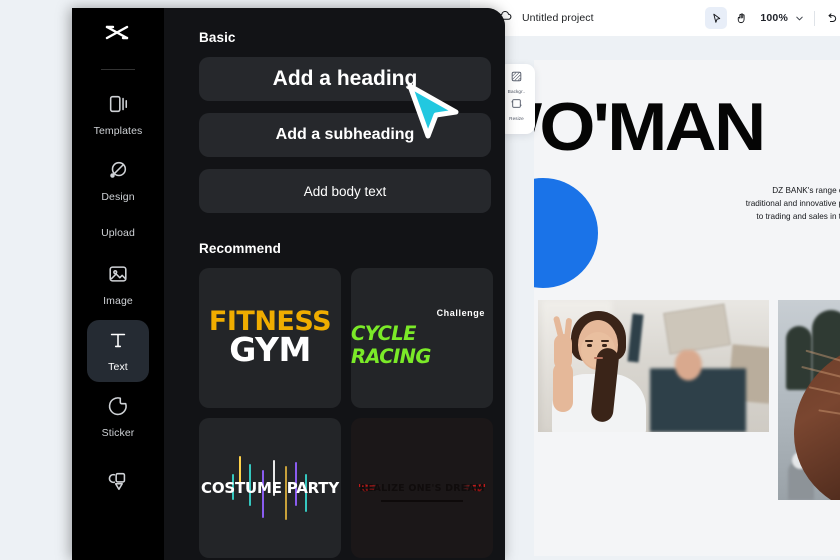 The image size is (840, 560). Describe the element at coordinates (798, 216) in the screenshot. I see `body-line-3: to trading and sales in the eq` at that location.